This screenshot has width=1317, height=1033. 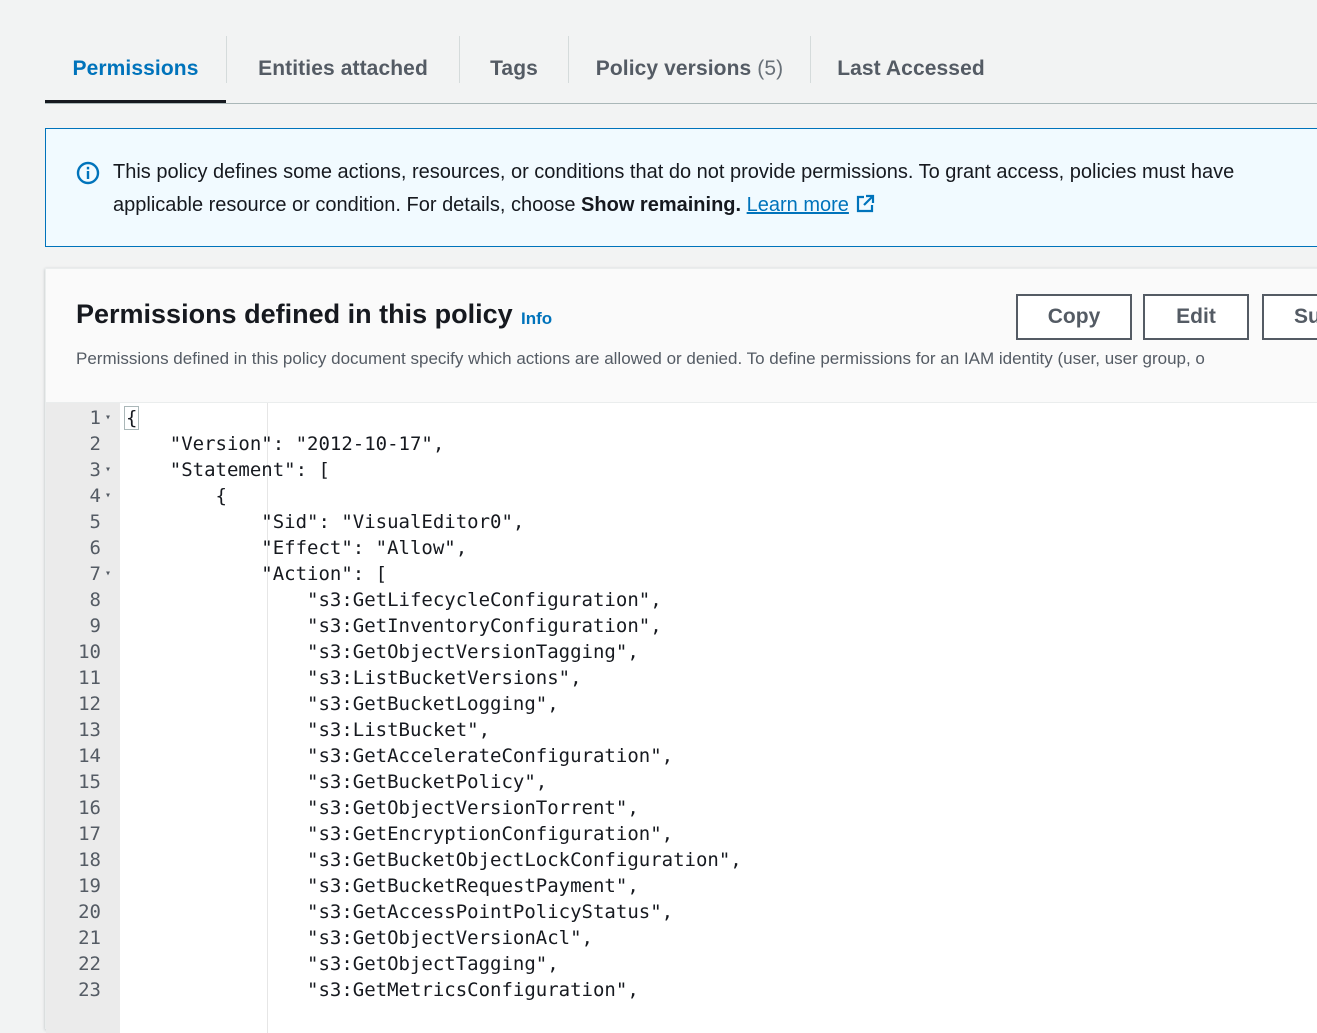 I want to click on info-icon, so click(x=88, y=173).